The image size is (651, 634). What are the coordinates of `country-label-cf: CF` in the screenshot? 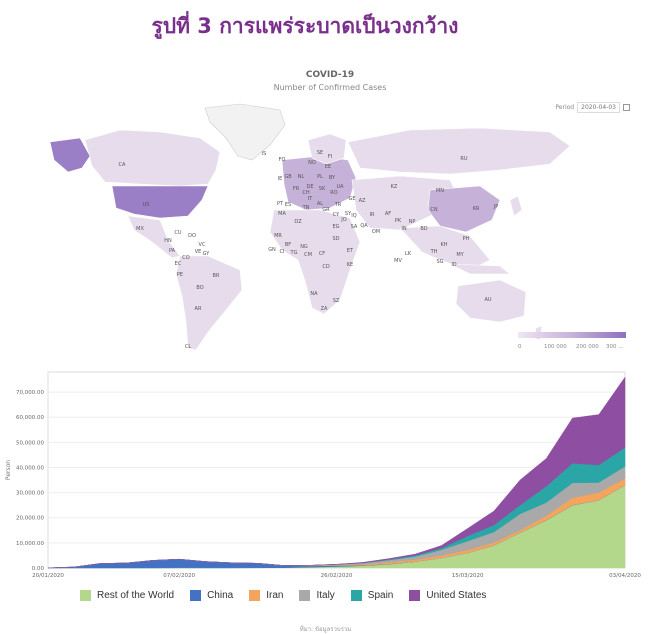 It's located at (322, 254).